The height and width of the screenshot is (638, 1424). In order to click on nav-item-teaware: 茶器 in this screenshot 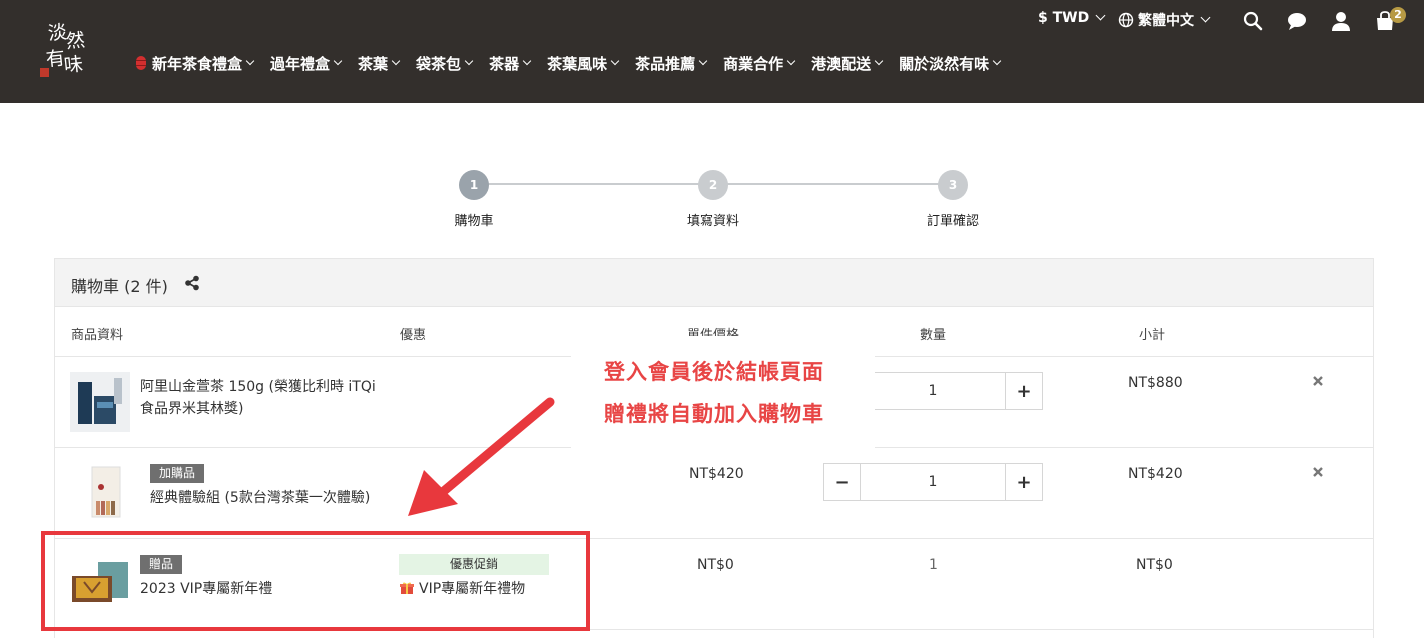, I will do `click(510, 63)`.